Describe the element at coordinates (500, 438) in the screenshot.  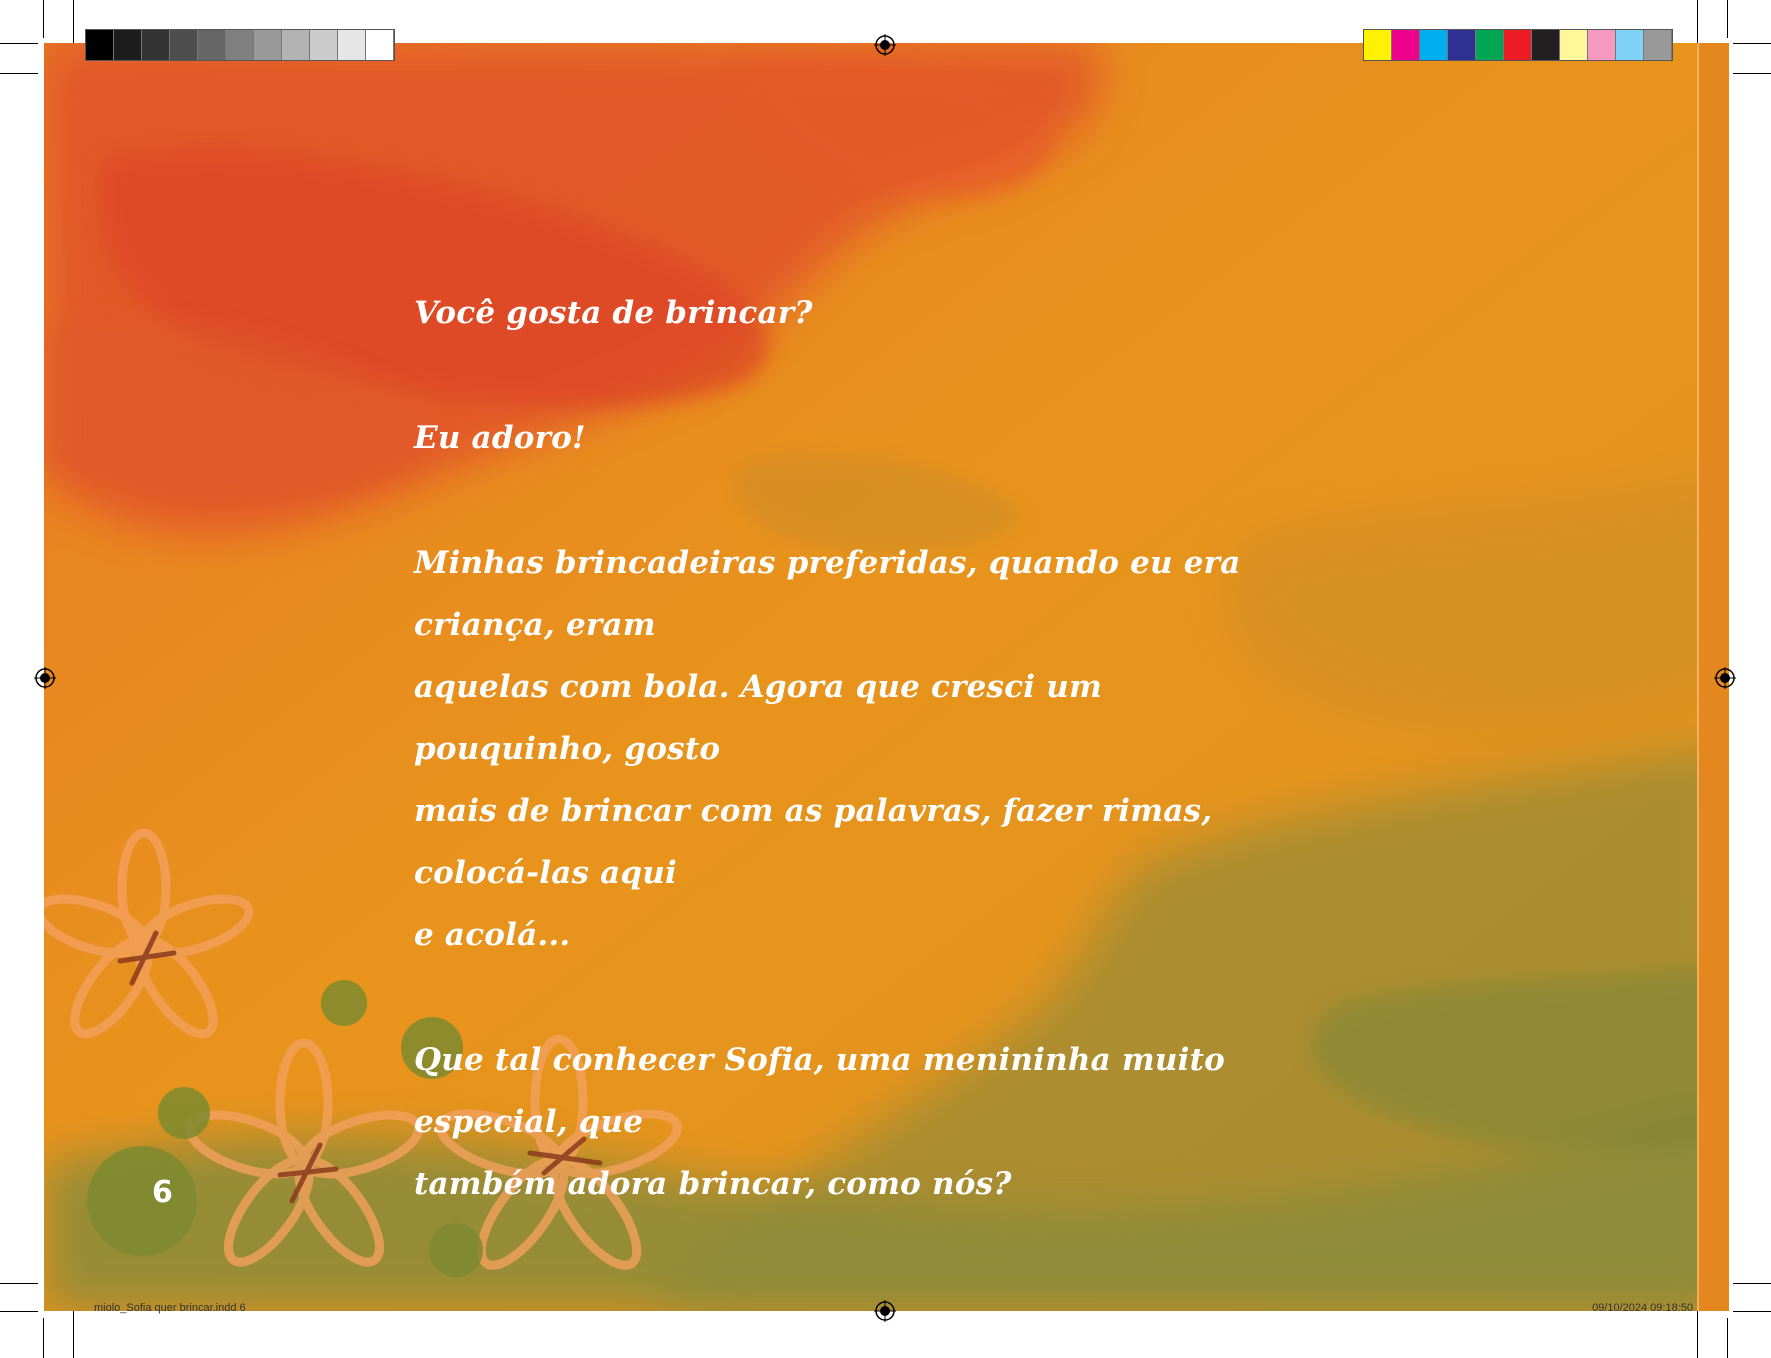
I see `text-line: Eu adoro!` at that location.